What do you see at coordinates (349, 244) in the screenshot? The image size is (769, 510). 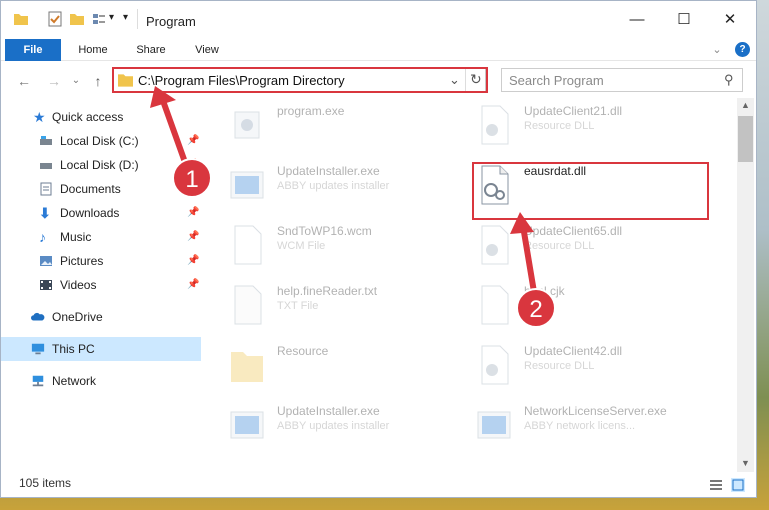 I see `file-item: SndToWP16.wcm WCM File` at bounding box center [349, 244].